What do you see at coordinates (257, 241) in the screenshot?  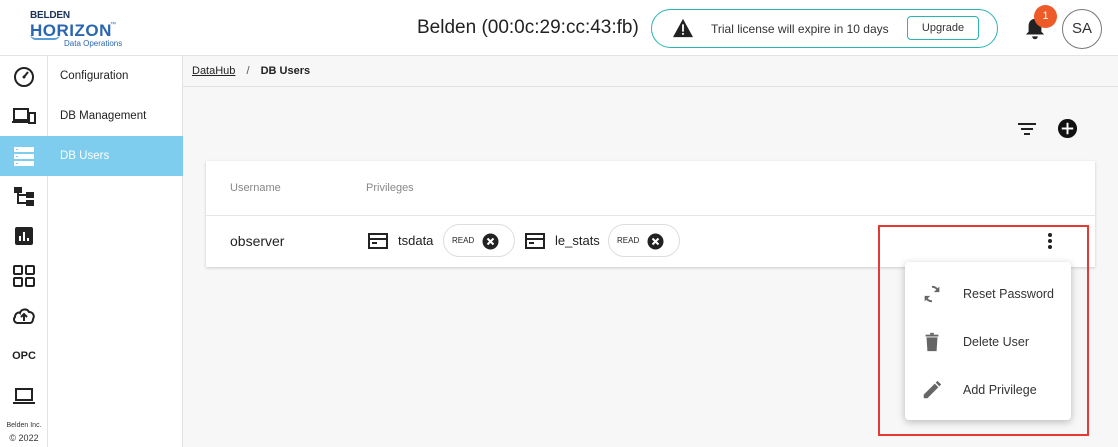 I see `username-cell: observer` at bounding box center [257, 241].